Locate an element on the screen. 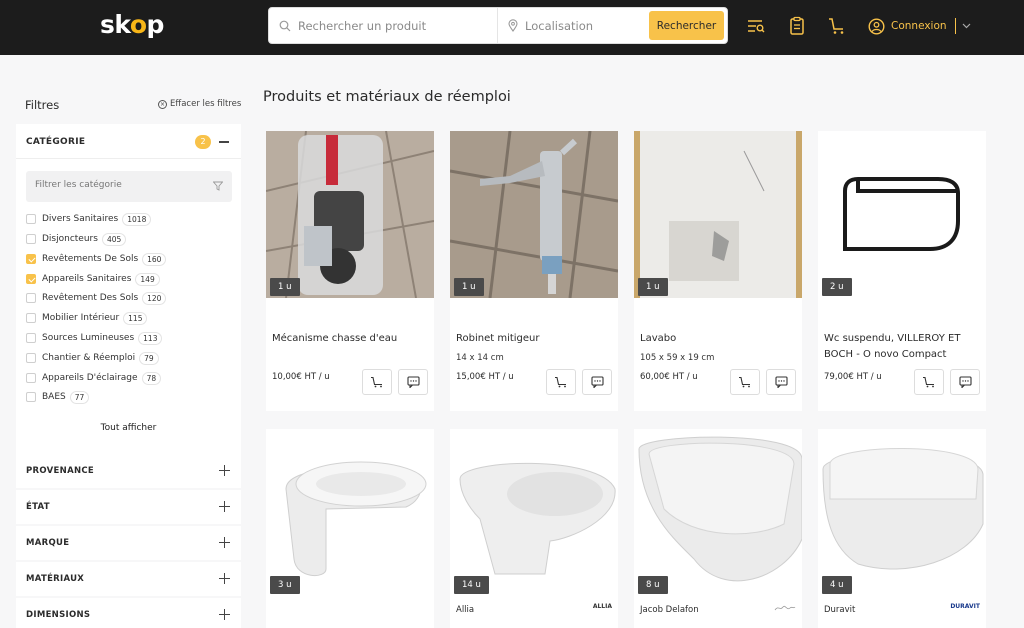 The width and height of the screenshot is (1024, 628). category-item: BAES 77 is located at coordinates (58, 397).